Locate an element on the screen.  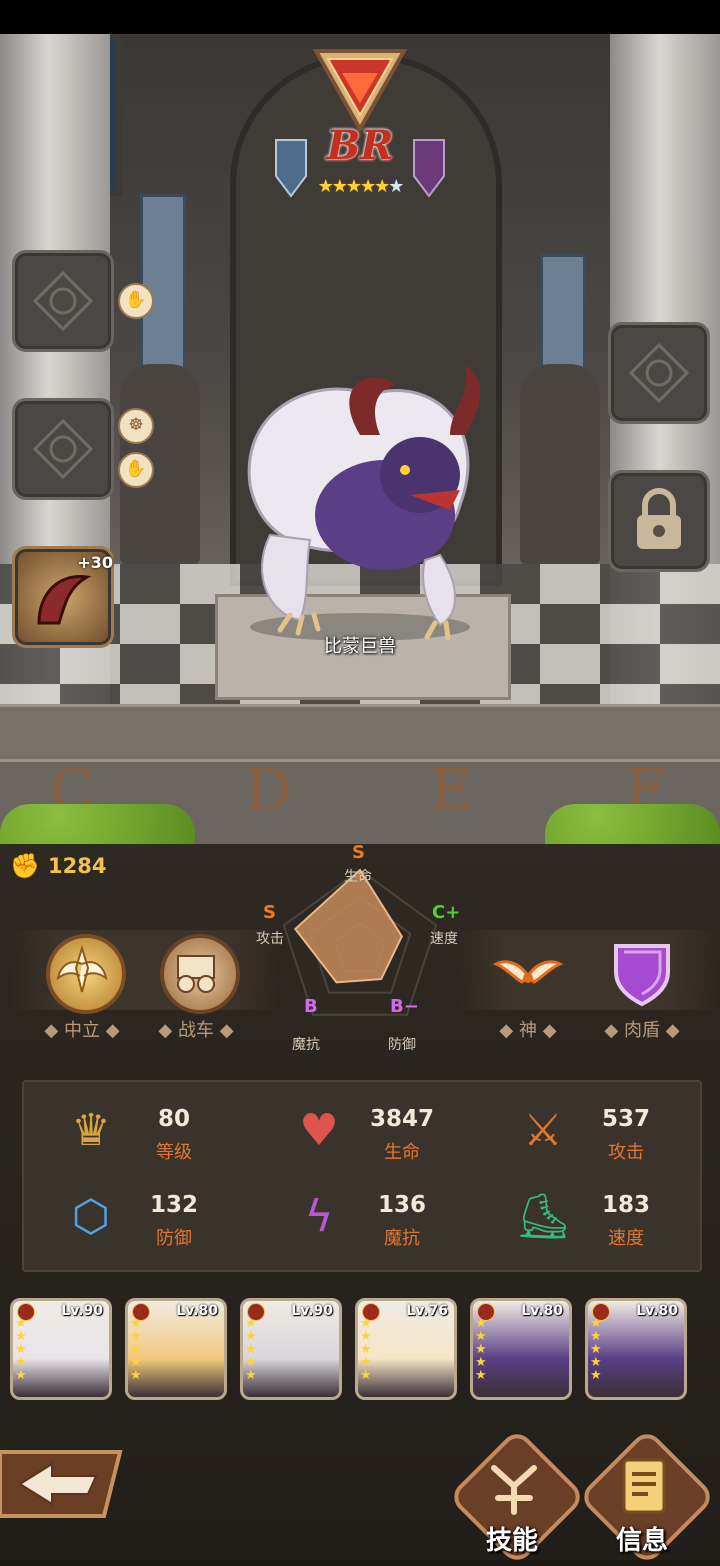
angel-wings-crest-icon is located at coordinates (82, 968).